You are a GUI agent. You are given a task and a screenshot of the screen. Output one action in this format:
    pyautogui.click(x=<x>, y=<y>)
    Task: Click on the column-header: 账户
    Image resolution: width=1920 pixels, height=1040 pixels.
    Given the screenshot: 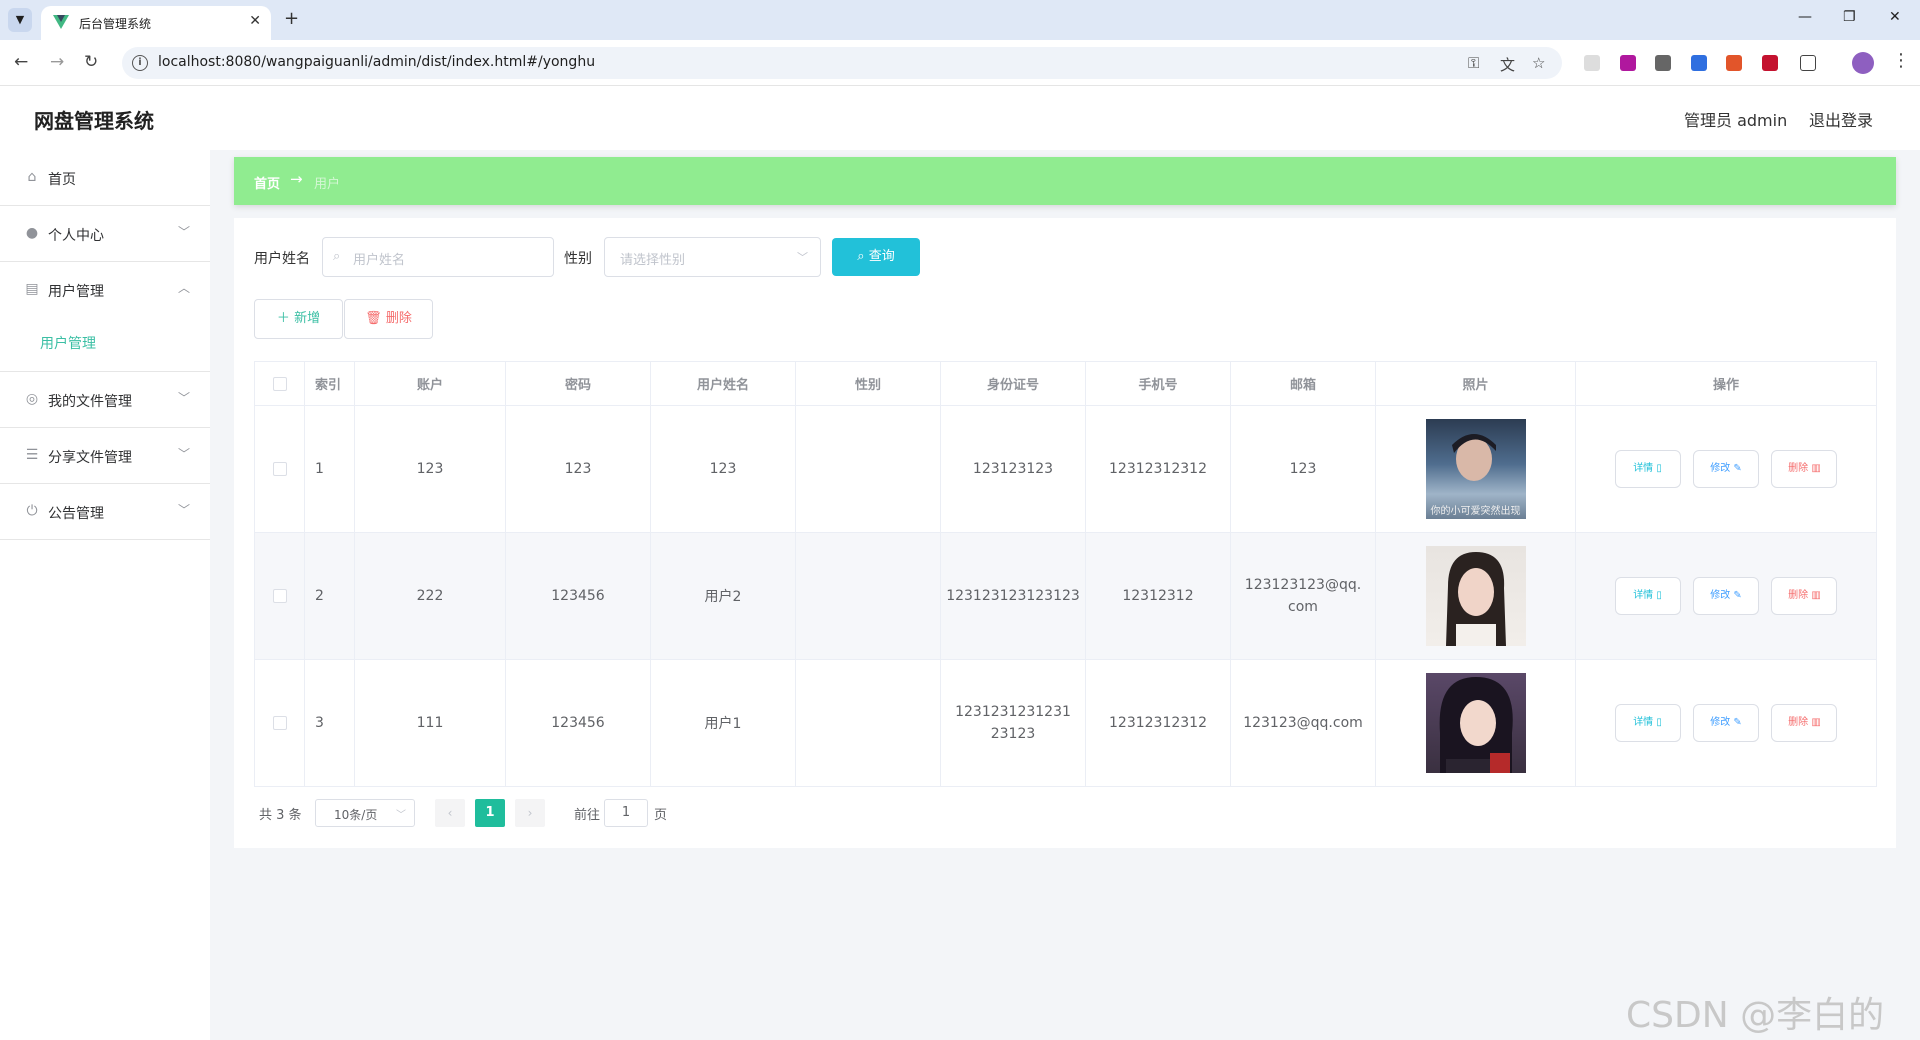 What is the action you would take?
    pyautogui.click(x=430, y=383)
    